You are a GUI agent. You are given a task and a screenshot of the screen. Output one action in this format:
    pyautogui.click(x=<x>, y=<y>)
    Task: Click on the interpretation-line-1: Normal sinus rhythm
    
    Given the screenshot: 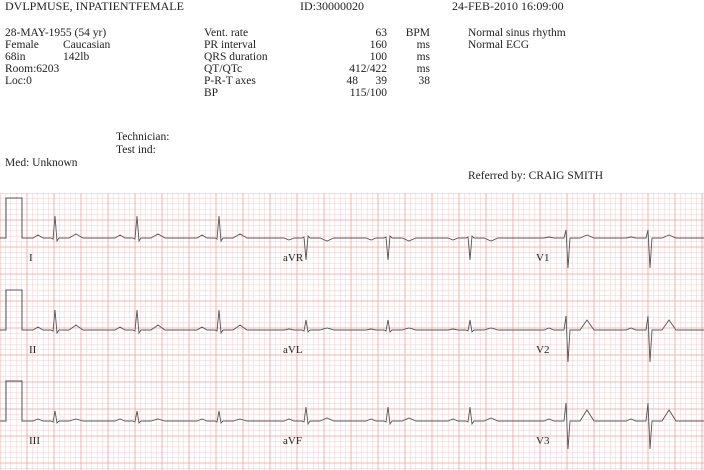 What is the action you would take?
    pyautogui.click(x=517, y=33)
    